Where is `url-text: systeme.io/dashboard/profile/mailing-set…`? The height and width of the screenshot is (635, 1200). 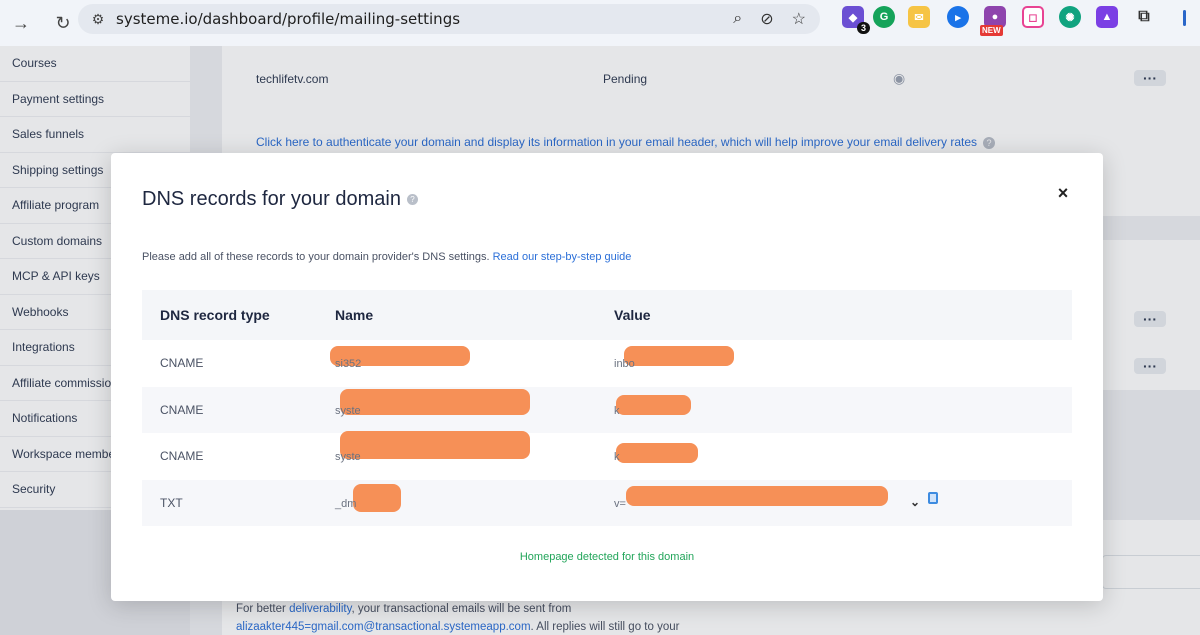 url-text: systeme.io/dashboard/profile/mailing-set… is located at coordinates (288, 19).